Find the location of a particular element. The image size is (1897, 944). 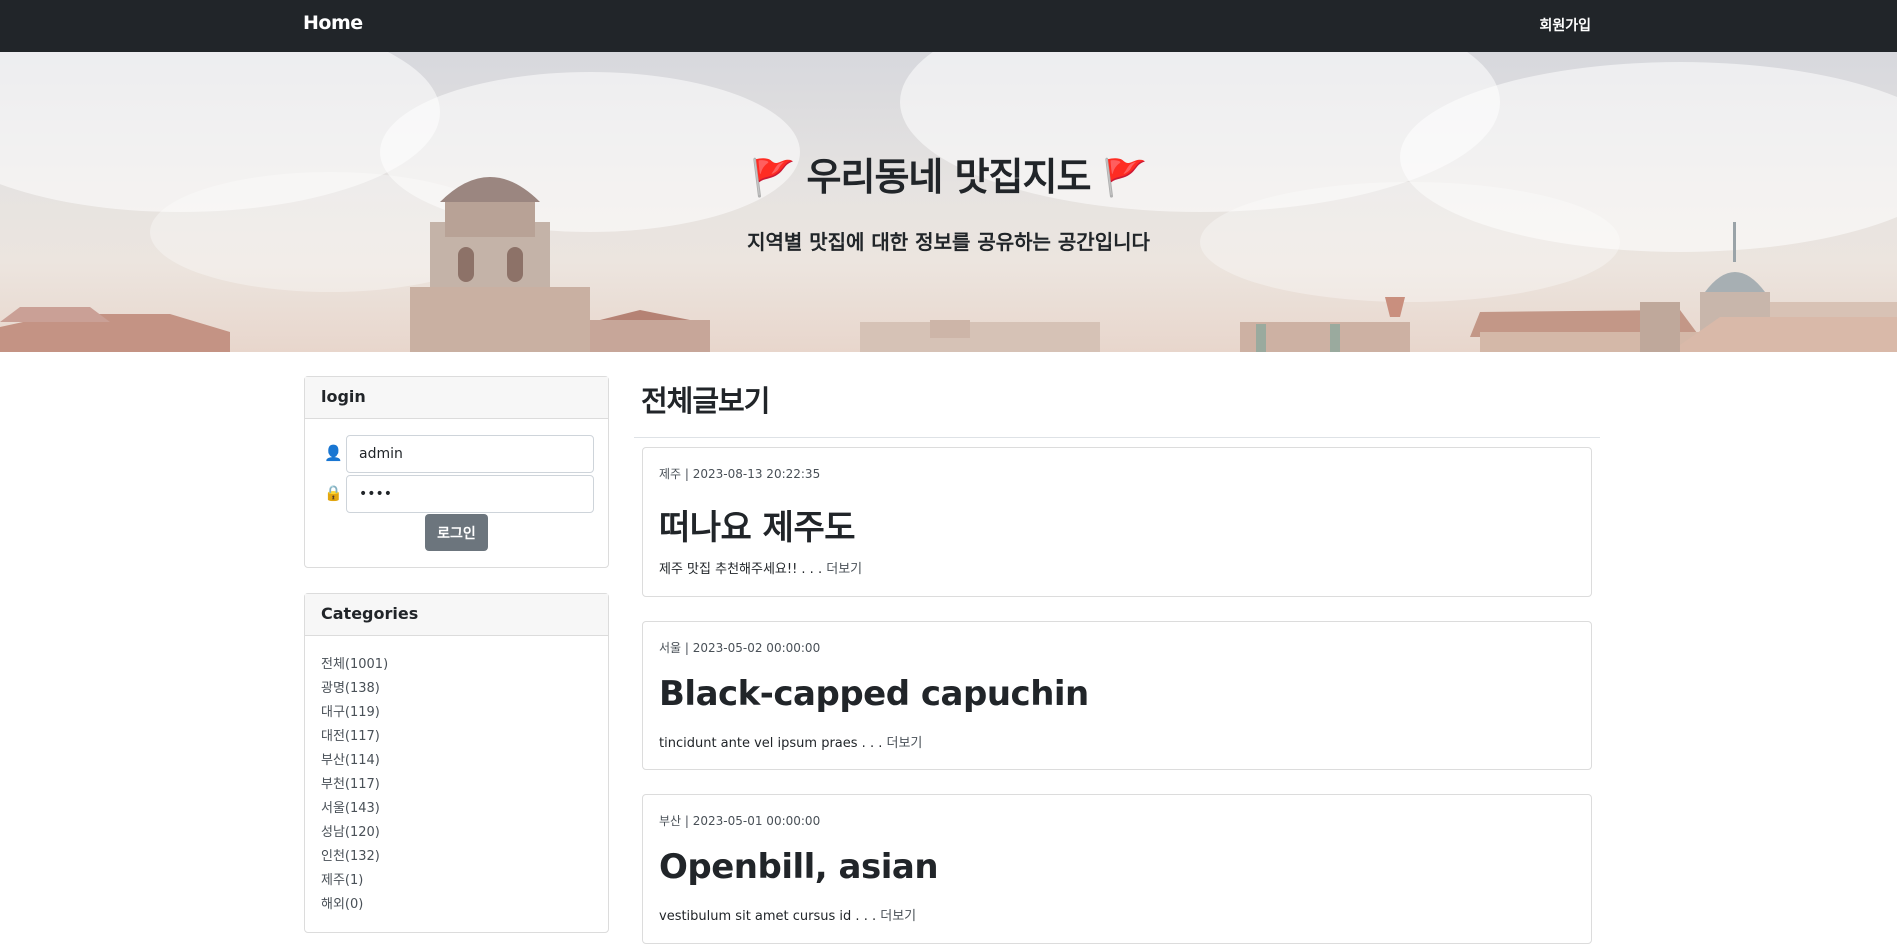

signup-link: 회원가입 is located at coordinates (1565, 25).